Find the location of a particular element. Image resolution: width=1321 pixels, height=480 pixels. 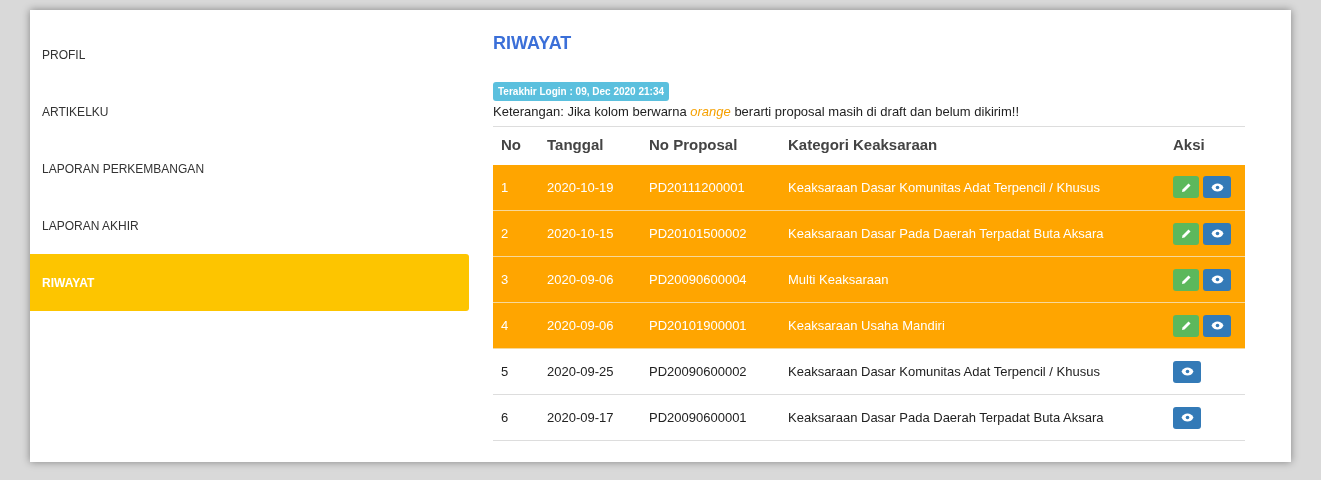

sidebar-item: ARTIKELKU is located at coordinates (249, 111).